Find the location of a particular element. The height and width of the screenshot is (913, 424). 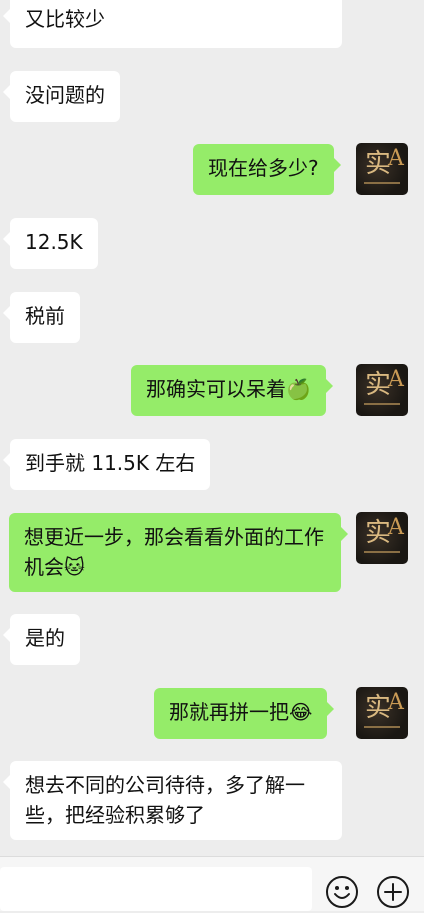

chat-input-bar is located at coordinates (212, 883).